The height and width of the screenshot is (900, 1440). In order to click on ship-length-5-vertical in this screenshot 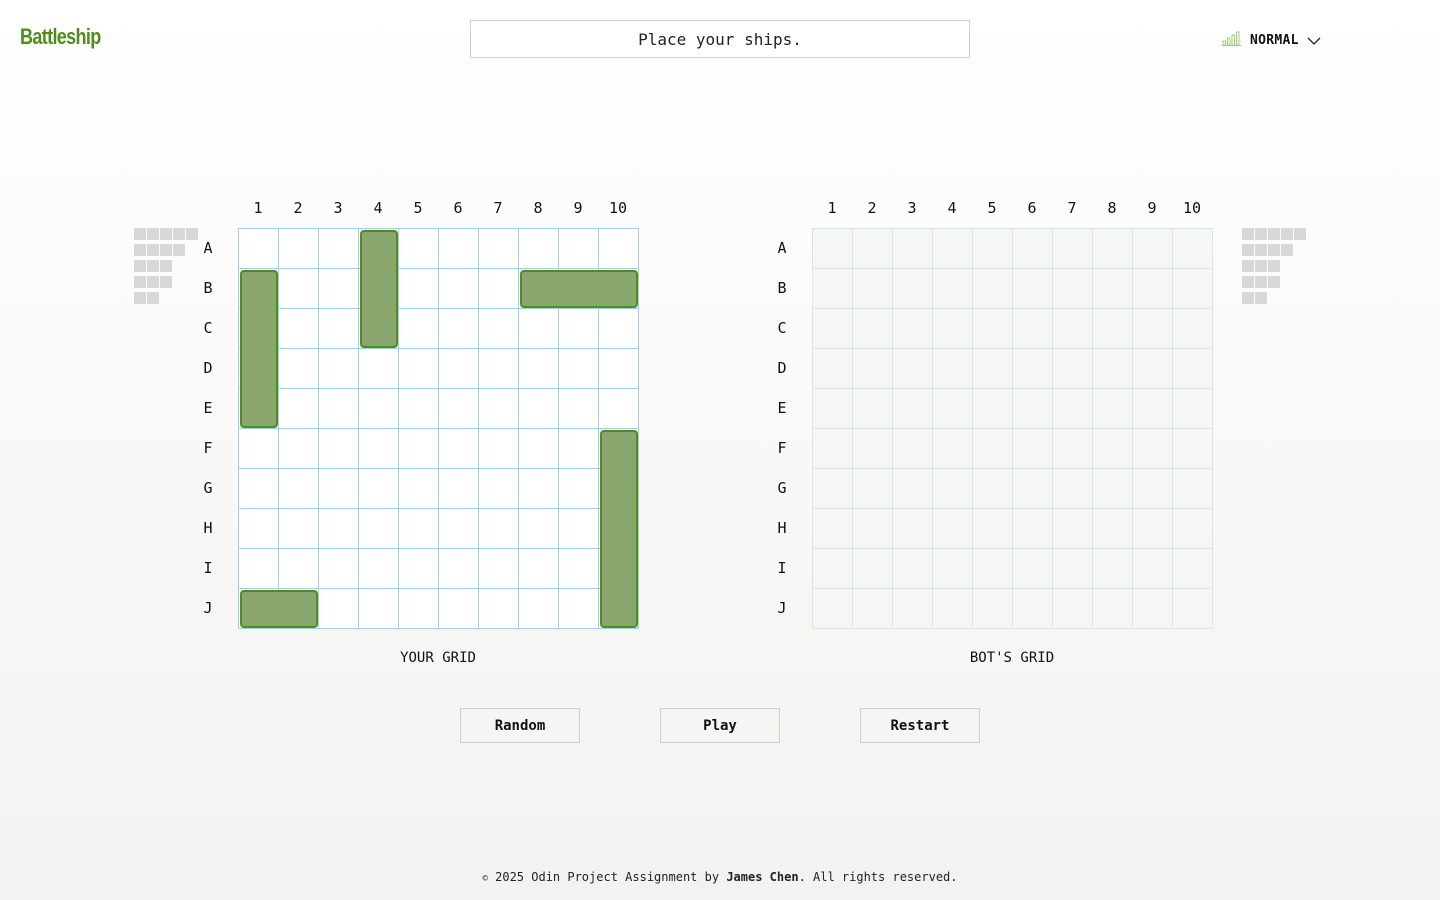, I will do `click(619, 529)`.